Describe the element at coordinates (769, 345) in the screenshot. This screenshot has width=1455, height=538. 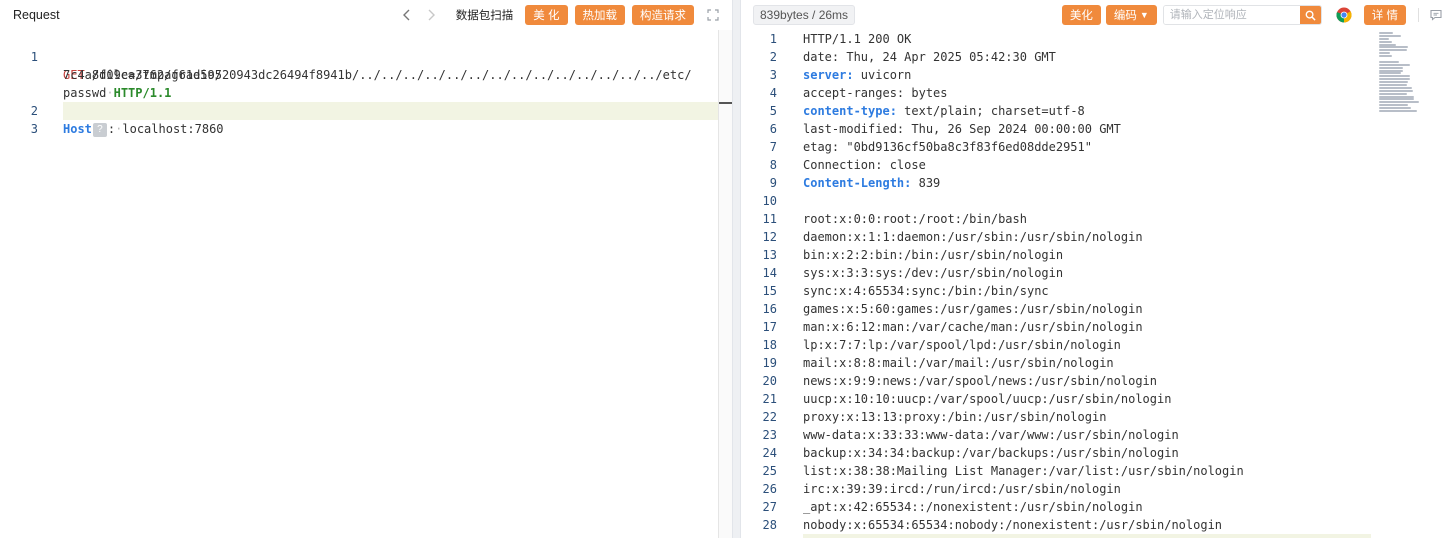
I see `line-number: 18` at that location.